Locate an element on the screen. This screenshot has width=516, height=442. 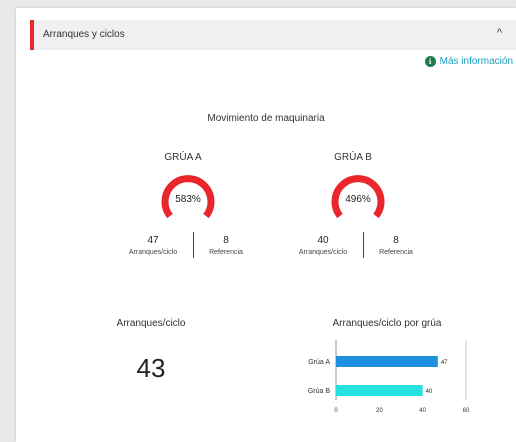
info-icon: i is located at coordinates (430, 61).